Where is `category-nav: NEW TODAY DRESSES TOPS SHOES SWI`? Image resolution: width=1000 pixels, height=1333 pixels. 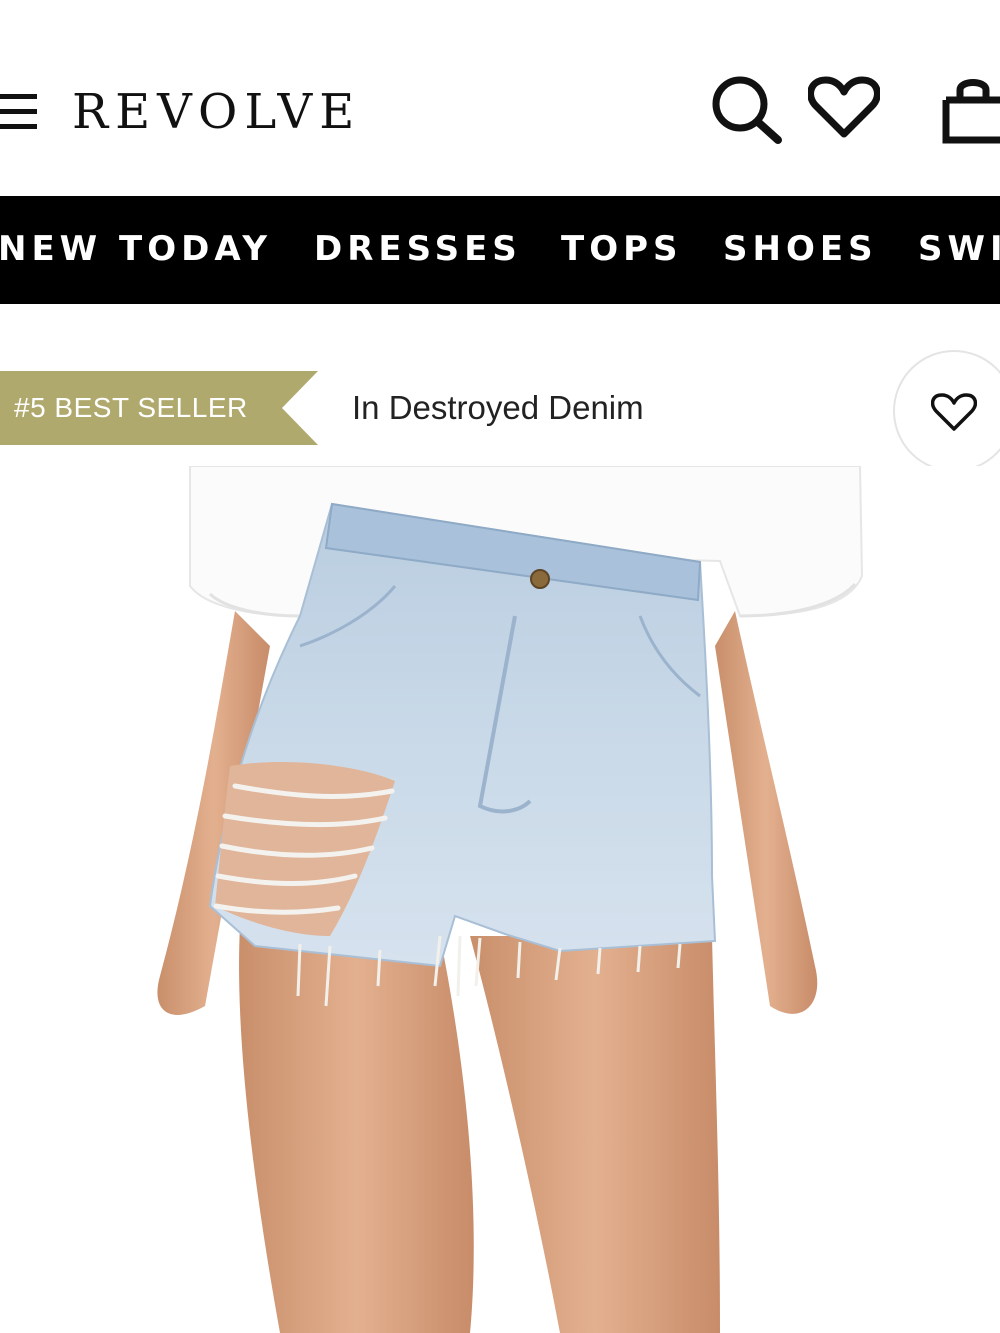 category-nav: NEW TODAY DRESSES TOPS SHOES SWI is located at coordinates (500, 250).